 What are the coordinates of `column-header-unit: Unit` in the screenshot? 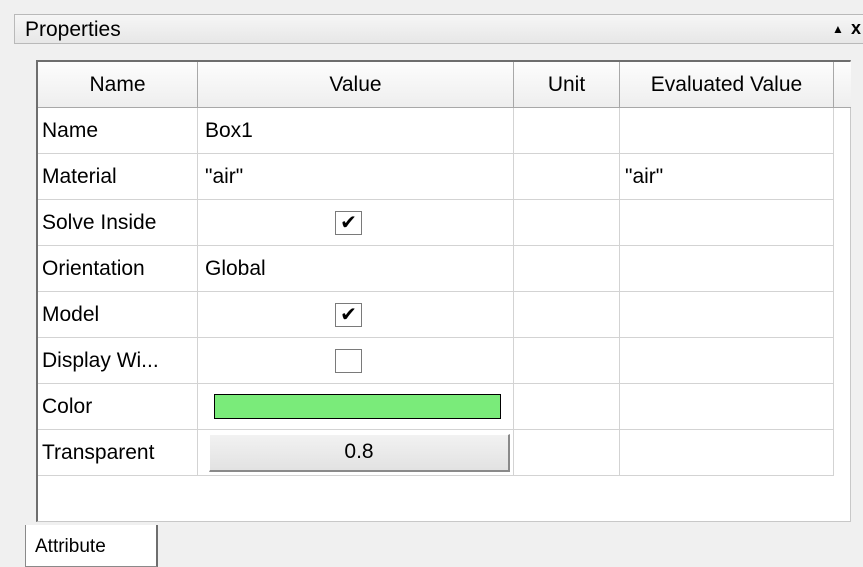 It's located at (567, 85).